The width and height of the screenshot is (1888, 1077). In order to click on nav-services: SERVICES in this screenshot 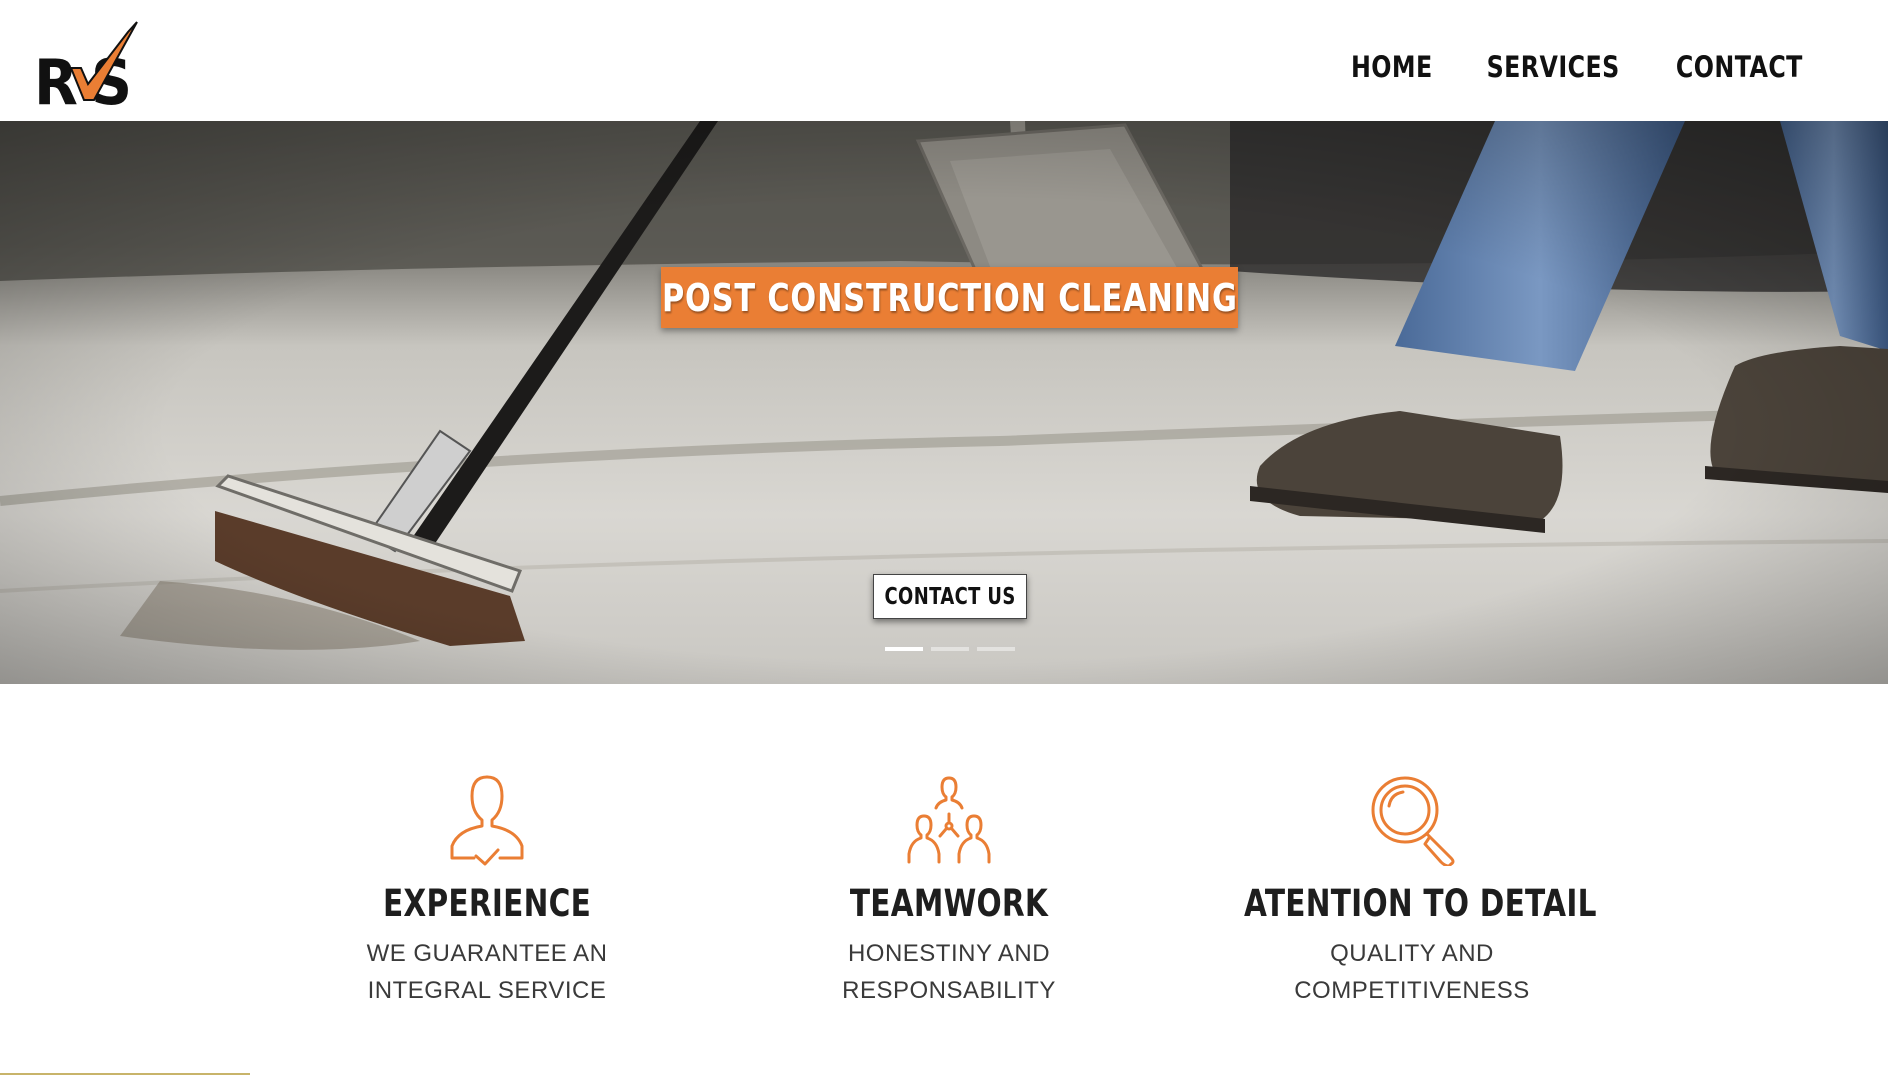, I will do `click(1553, 67)`.